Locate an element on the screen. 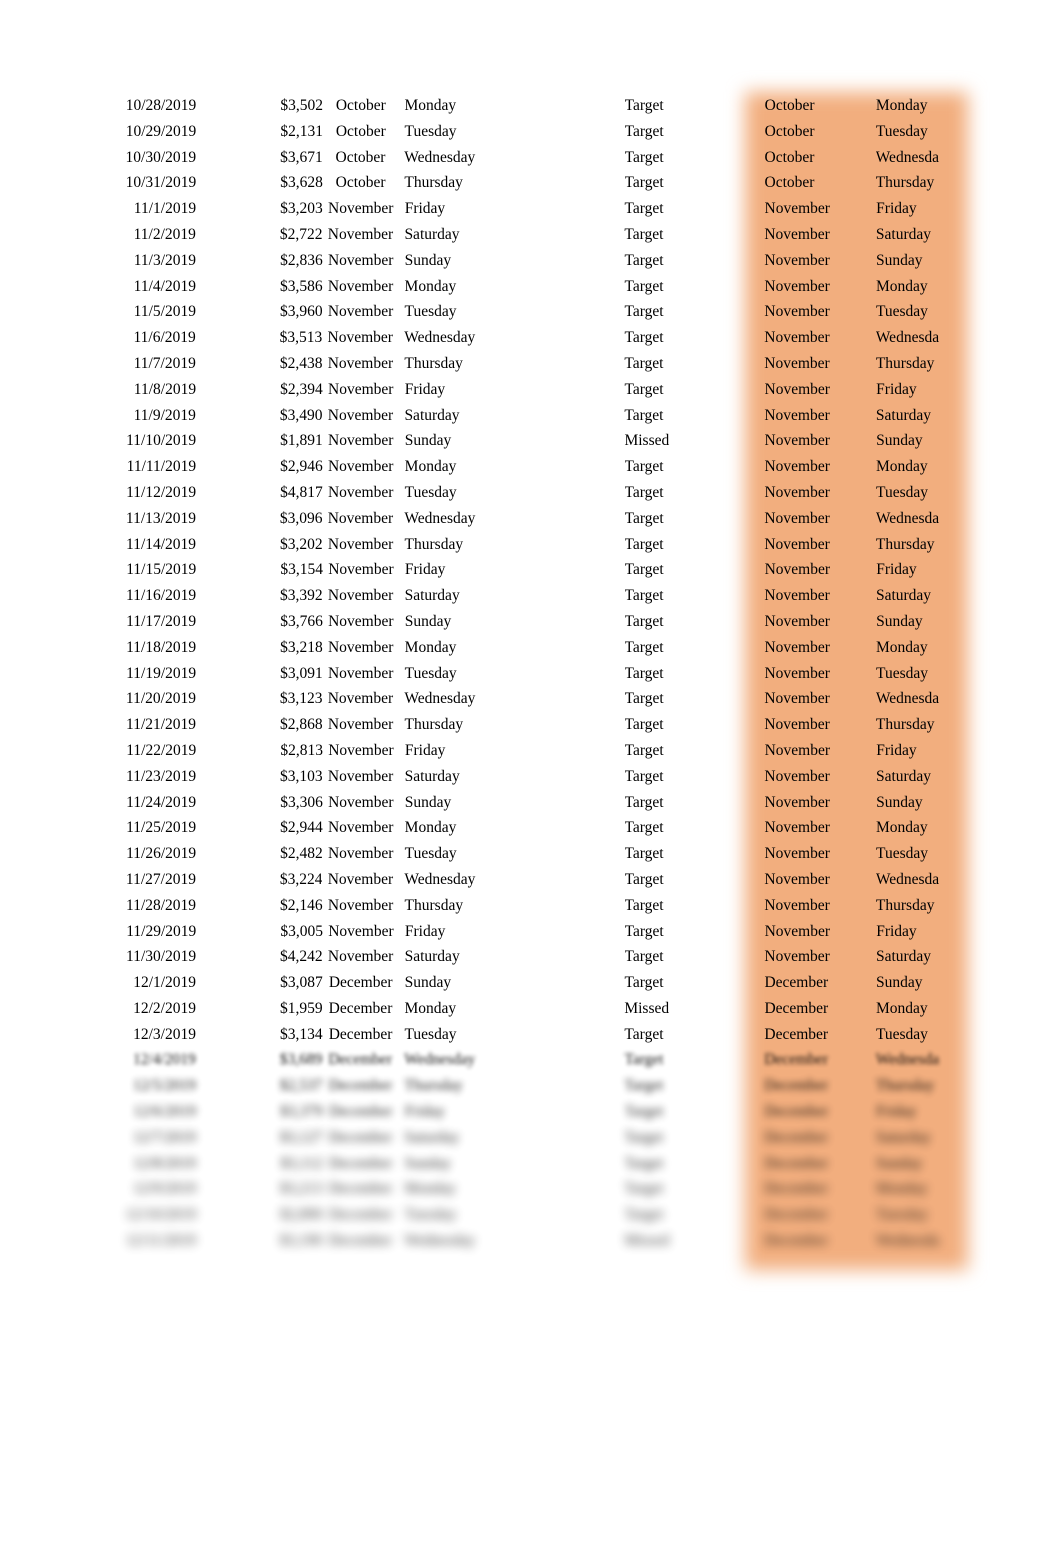 The height and width of the screenshot is (1561, 1062). cell-amount: $3,112 is located at coordinates (294, 1164).